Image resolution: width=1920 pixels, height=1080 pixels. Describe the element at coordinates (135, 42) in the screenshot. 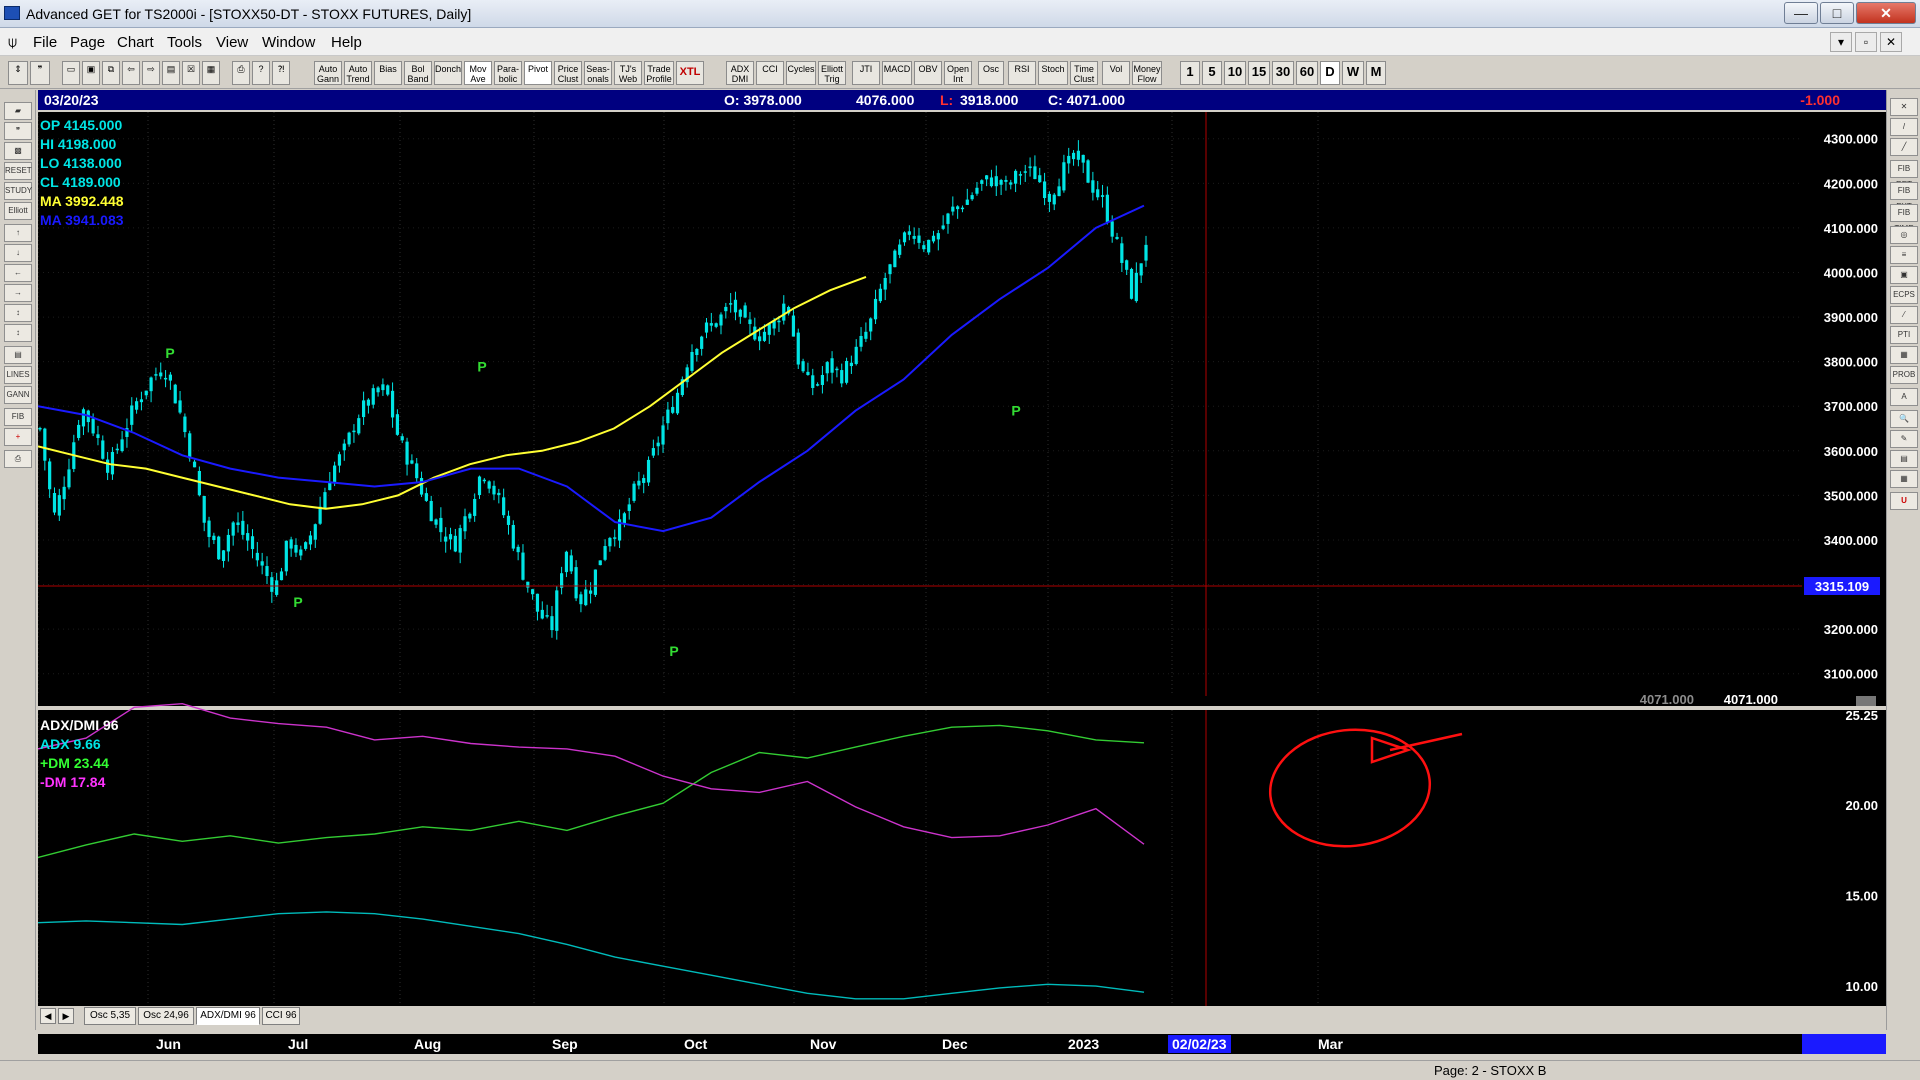

I see `menu-chart: Chart` at that location.